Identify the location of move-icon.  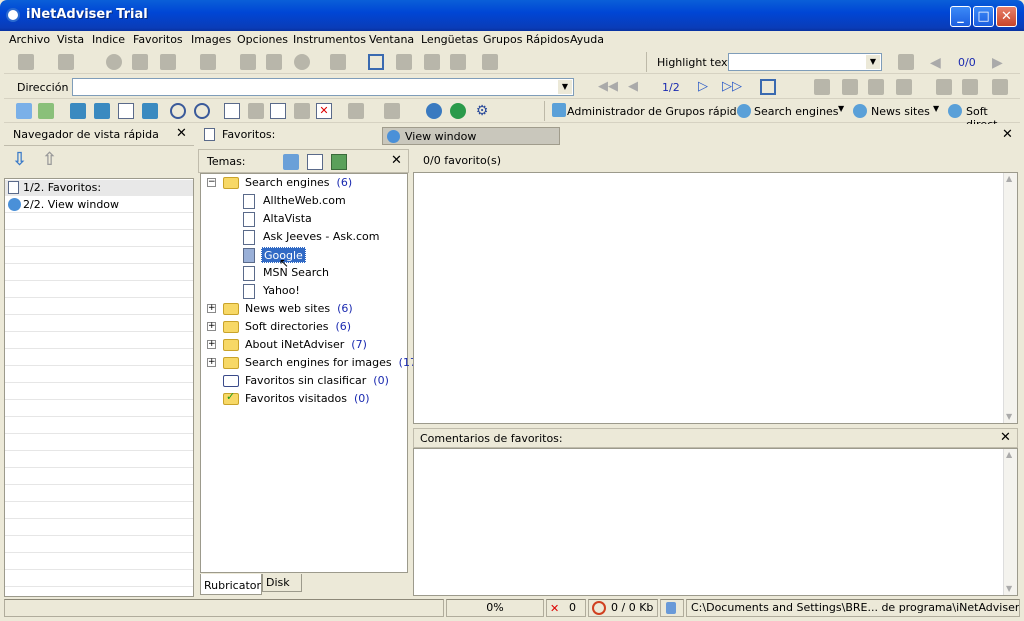
(302, 111).